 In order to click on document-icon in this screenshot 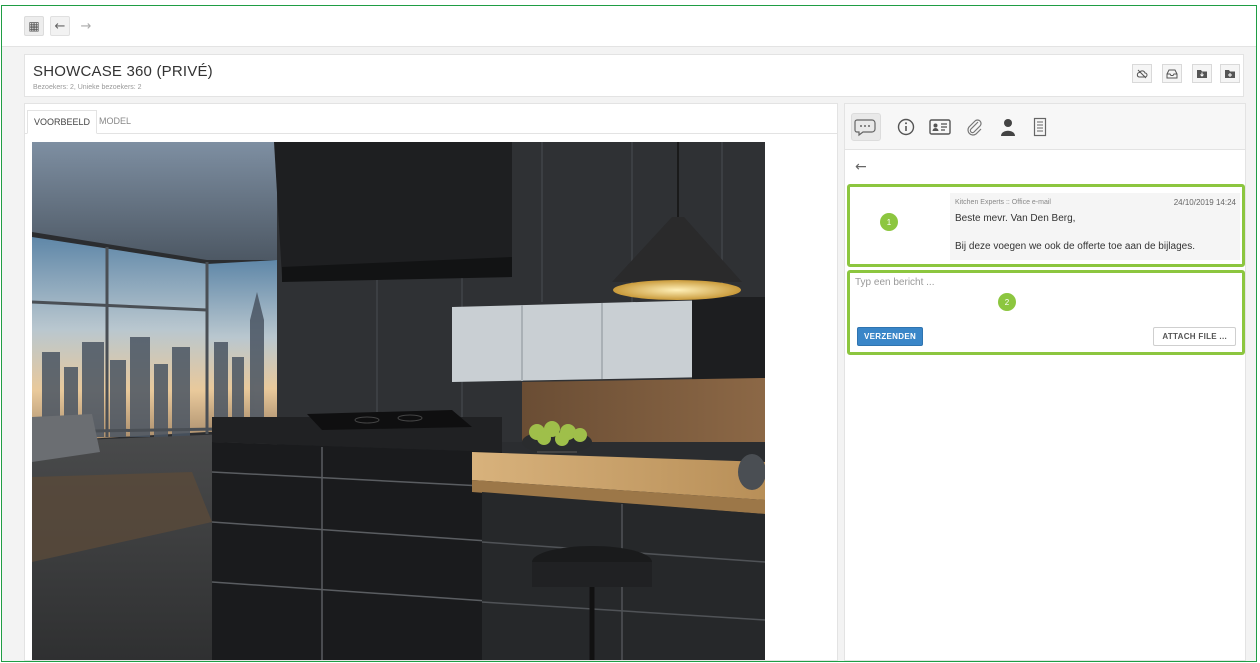, I will do `click(1040, 127)`.